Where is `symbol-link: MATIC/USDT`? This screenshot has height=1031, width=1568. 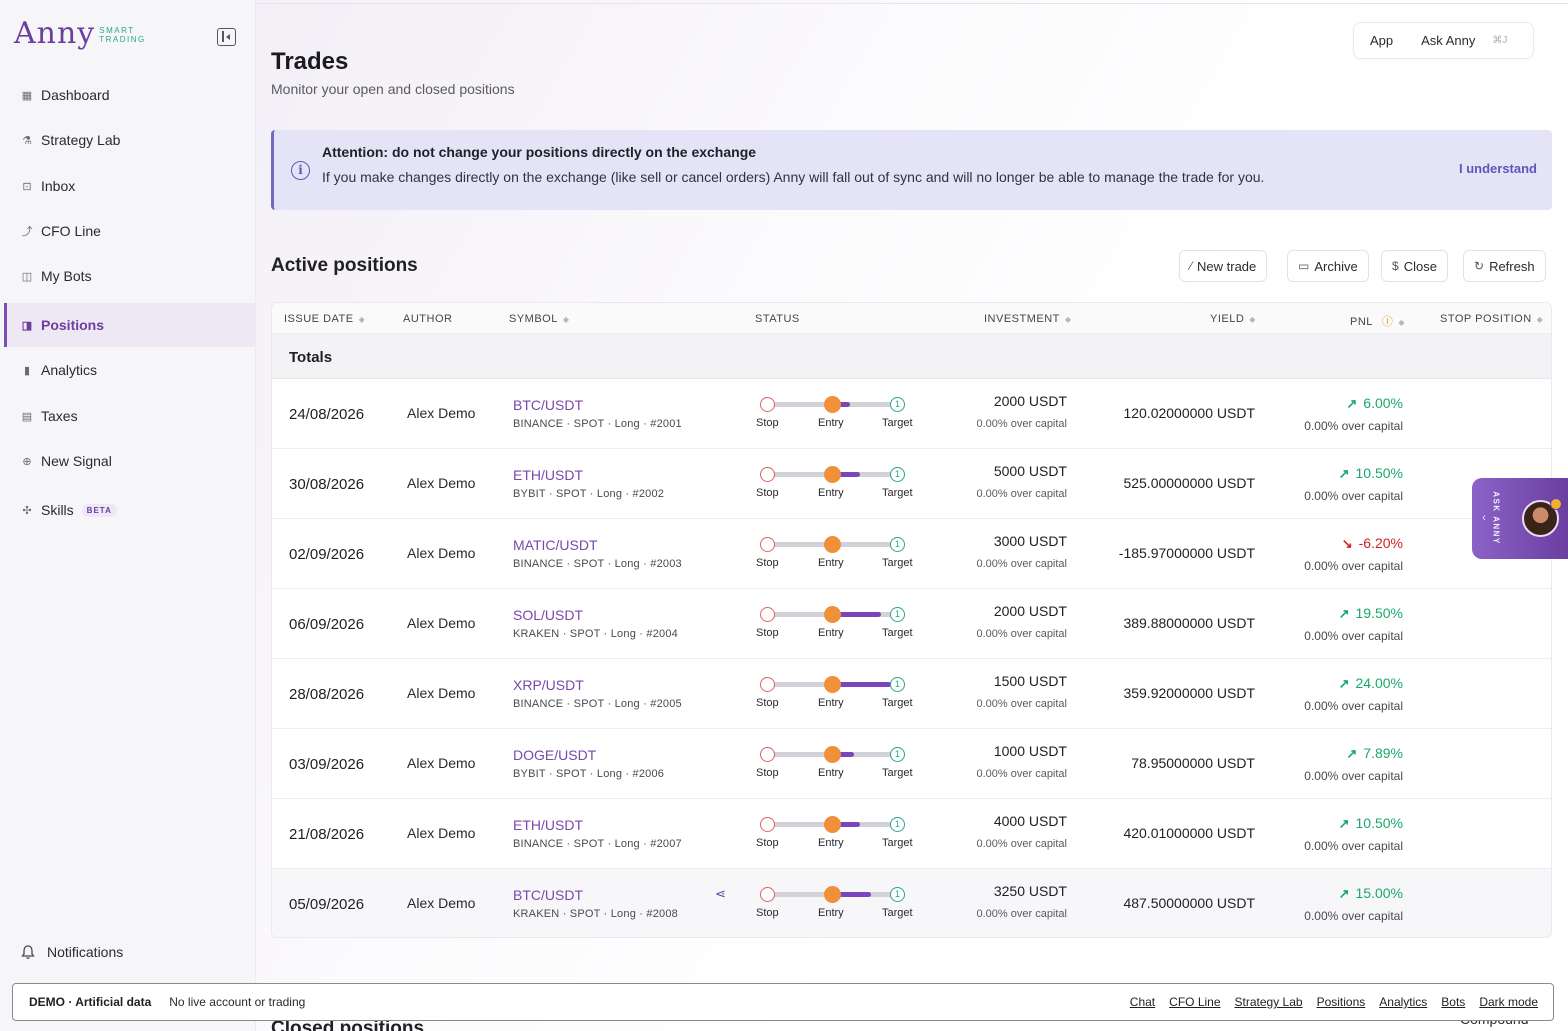
symbol-link: MATIC/USDT is located at coordinates (555, 545).